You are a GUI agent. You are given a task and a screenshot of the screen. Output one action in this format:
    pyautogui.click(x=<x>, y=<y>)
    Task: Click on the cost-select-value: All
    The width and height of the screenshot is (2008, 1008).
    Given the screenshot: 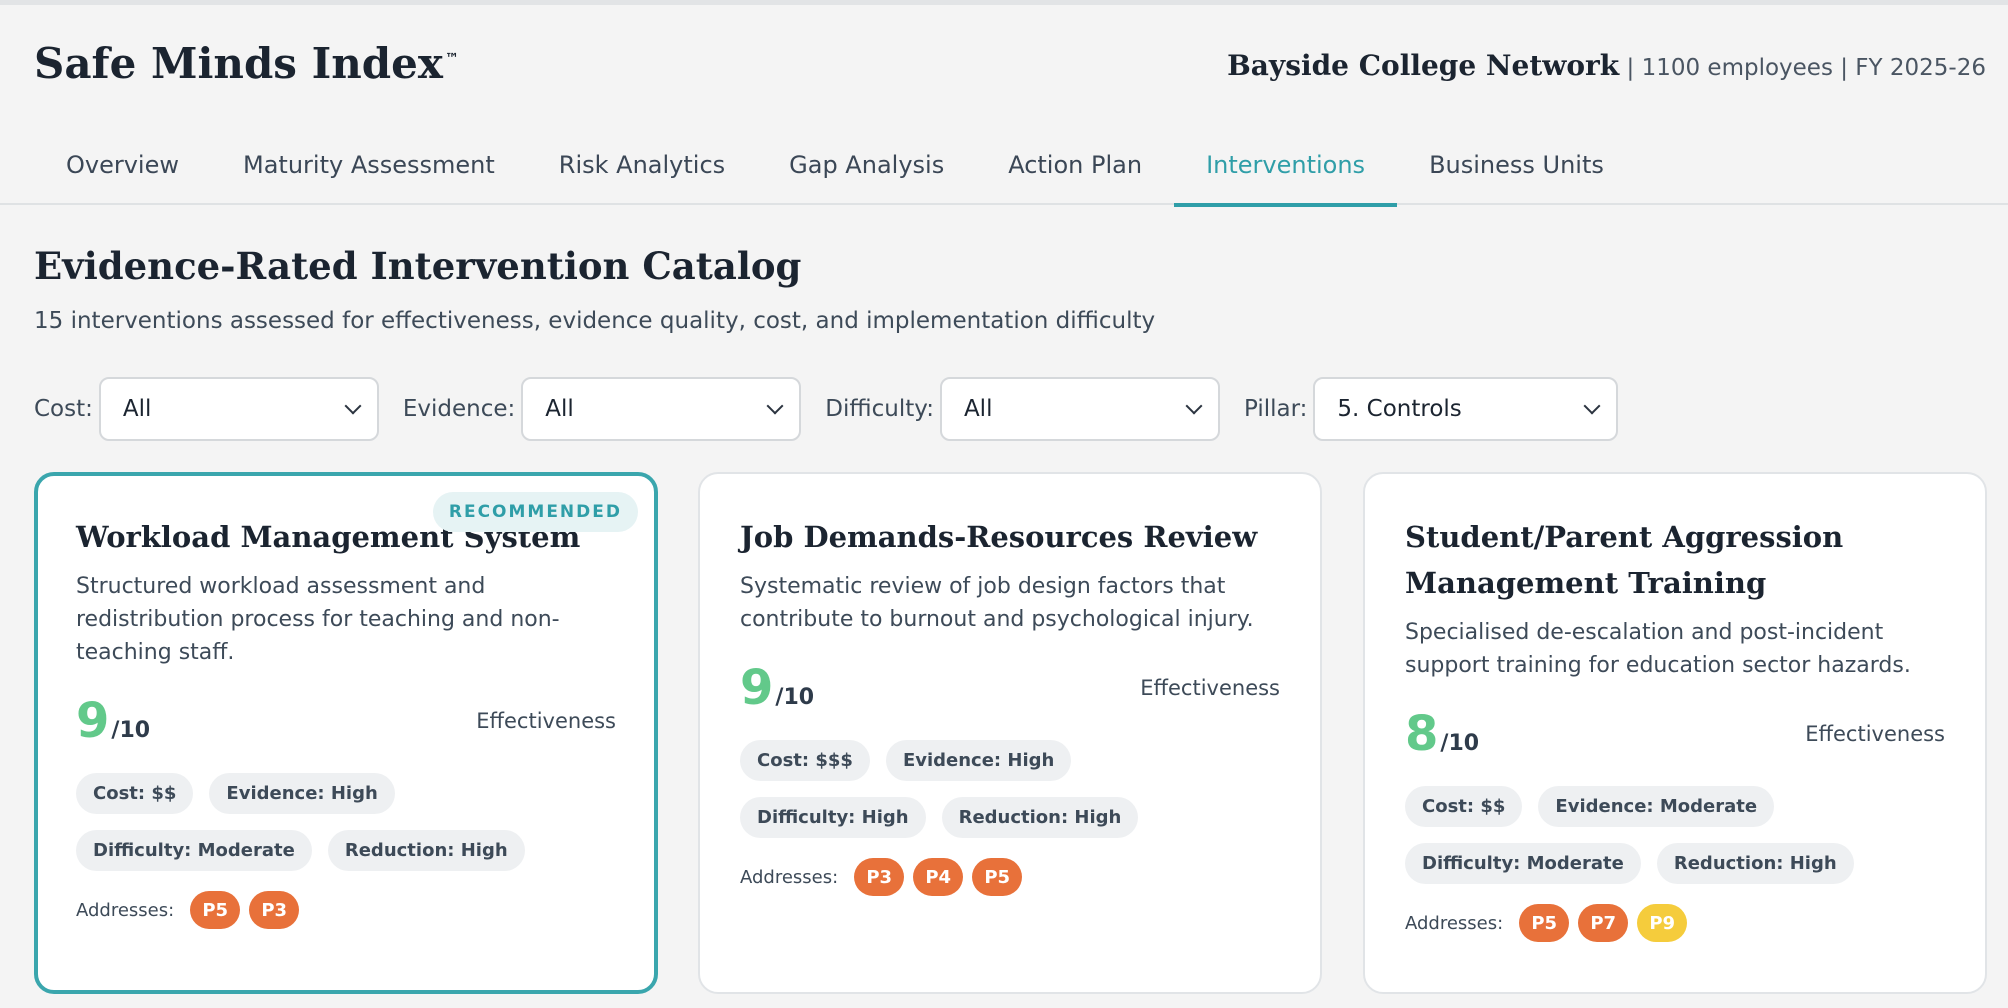 What is the action you would take?
    pyautogui.click(x=137, y=409)
    